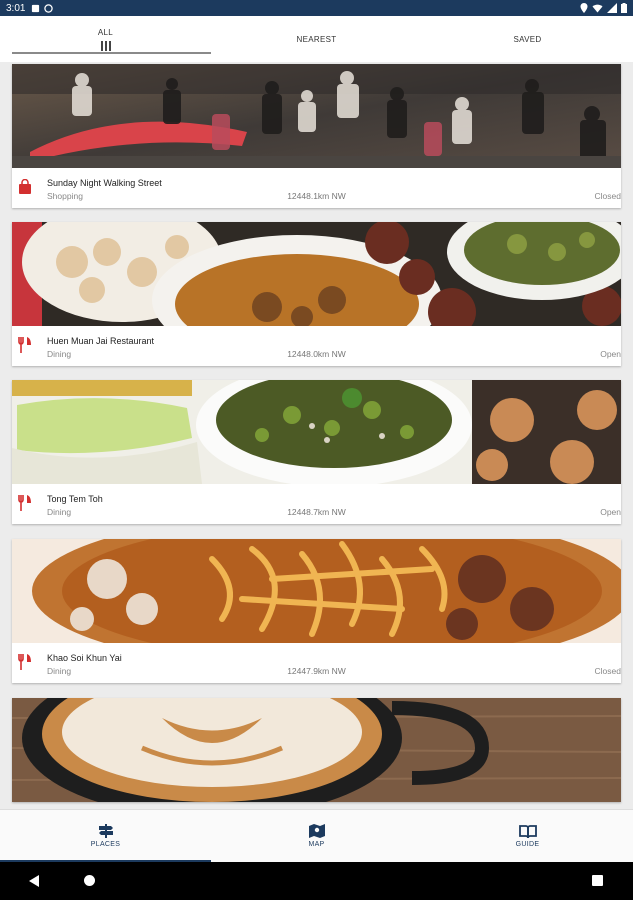 The height and width of the screenshot is (900, 633). I want to click on tab-saved: SAVED, so click(527, 39).